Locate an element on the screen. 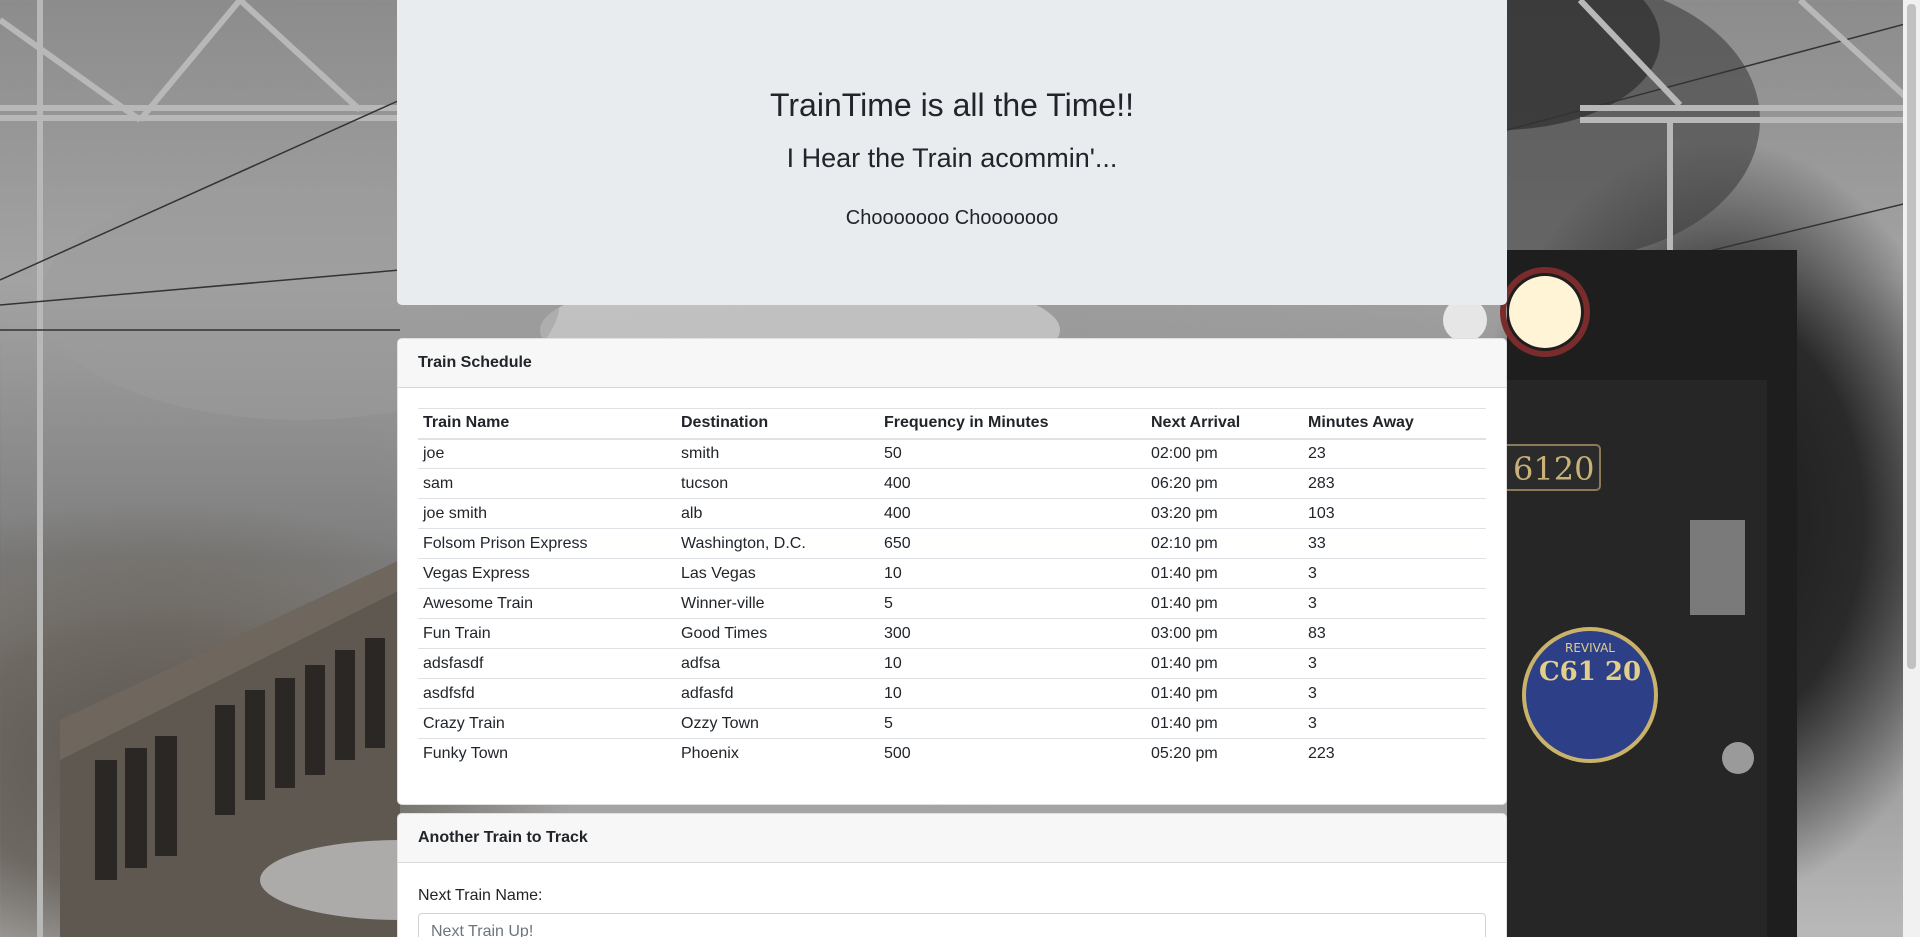 The width and height of the screenshot is (1920, 937). cell-minutes-away: 103 is located at coordinates (1394, 513).